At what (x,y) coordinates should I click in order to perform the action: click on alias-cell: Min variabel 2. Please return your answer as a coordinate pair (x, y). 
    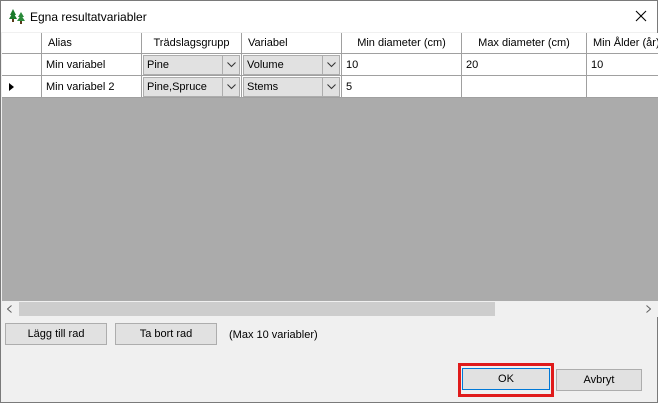
    Looking at the image, I should click on (92, 86).